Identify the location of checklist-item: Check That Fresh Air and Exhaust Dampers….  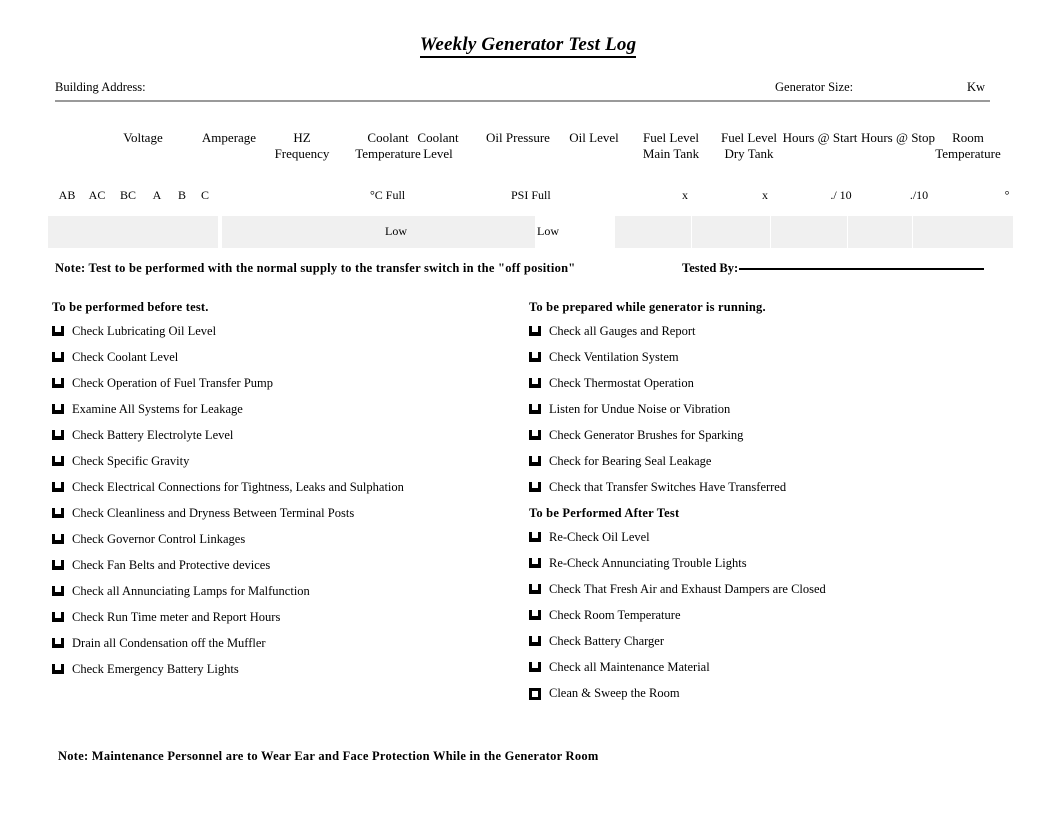
(764, 589).